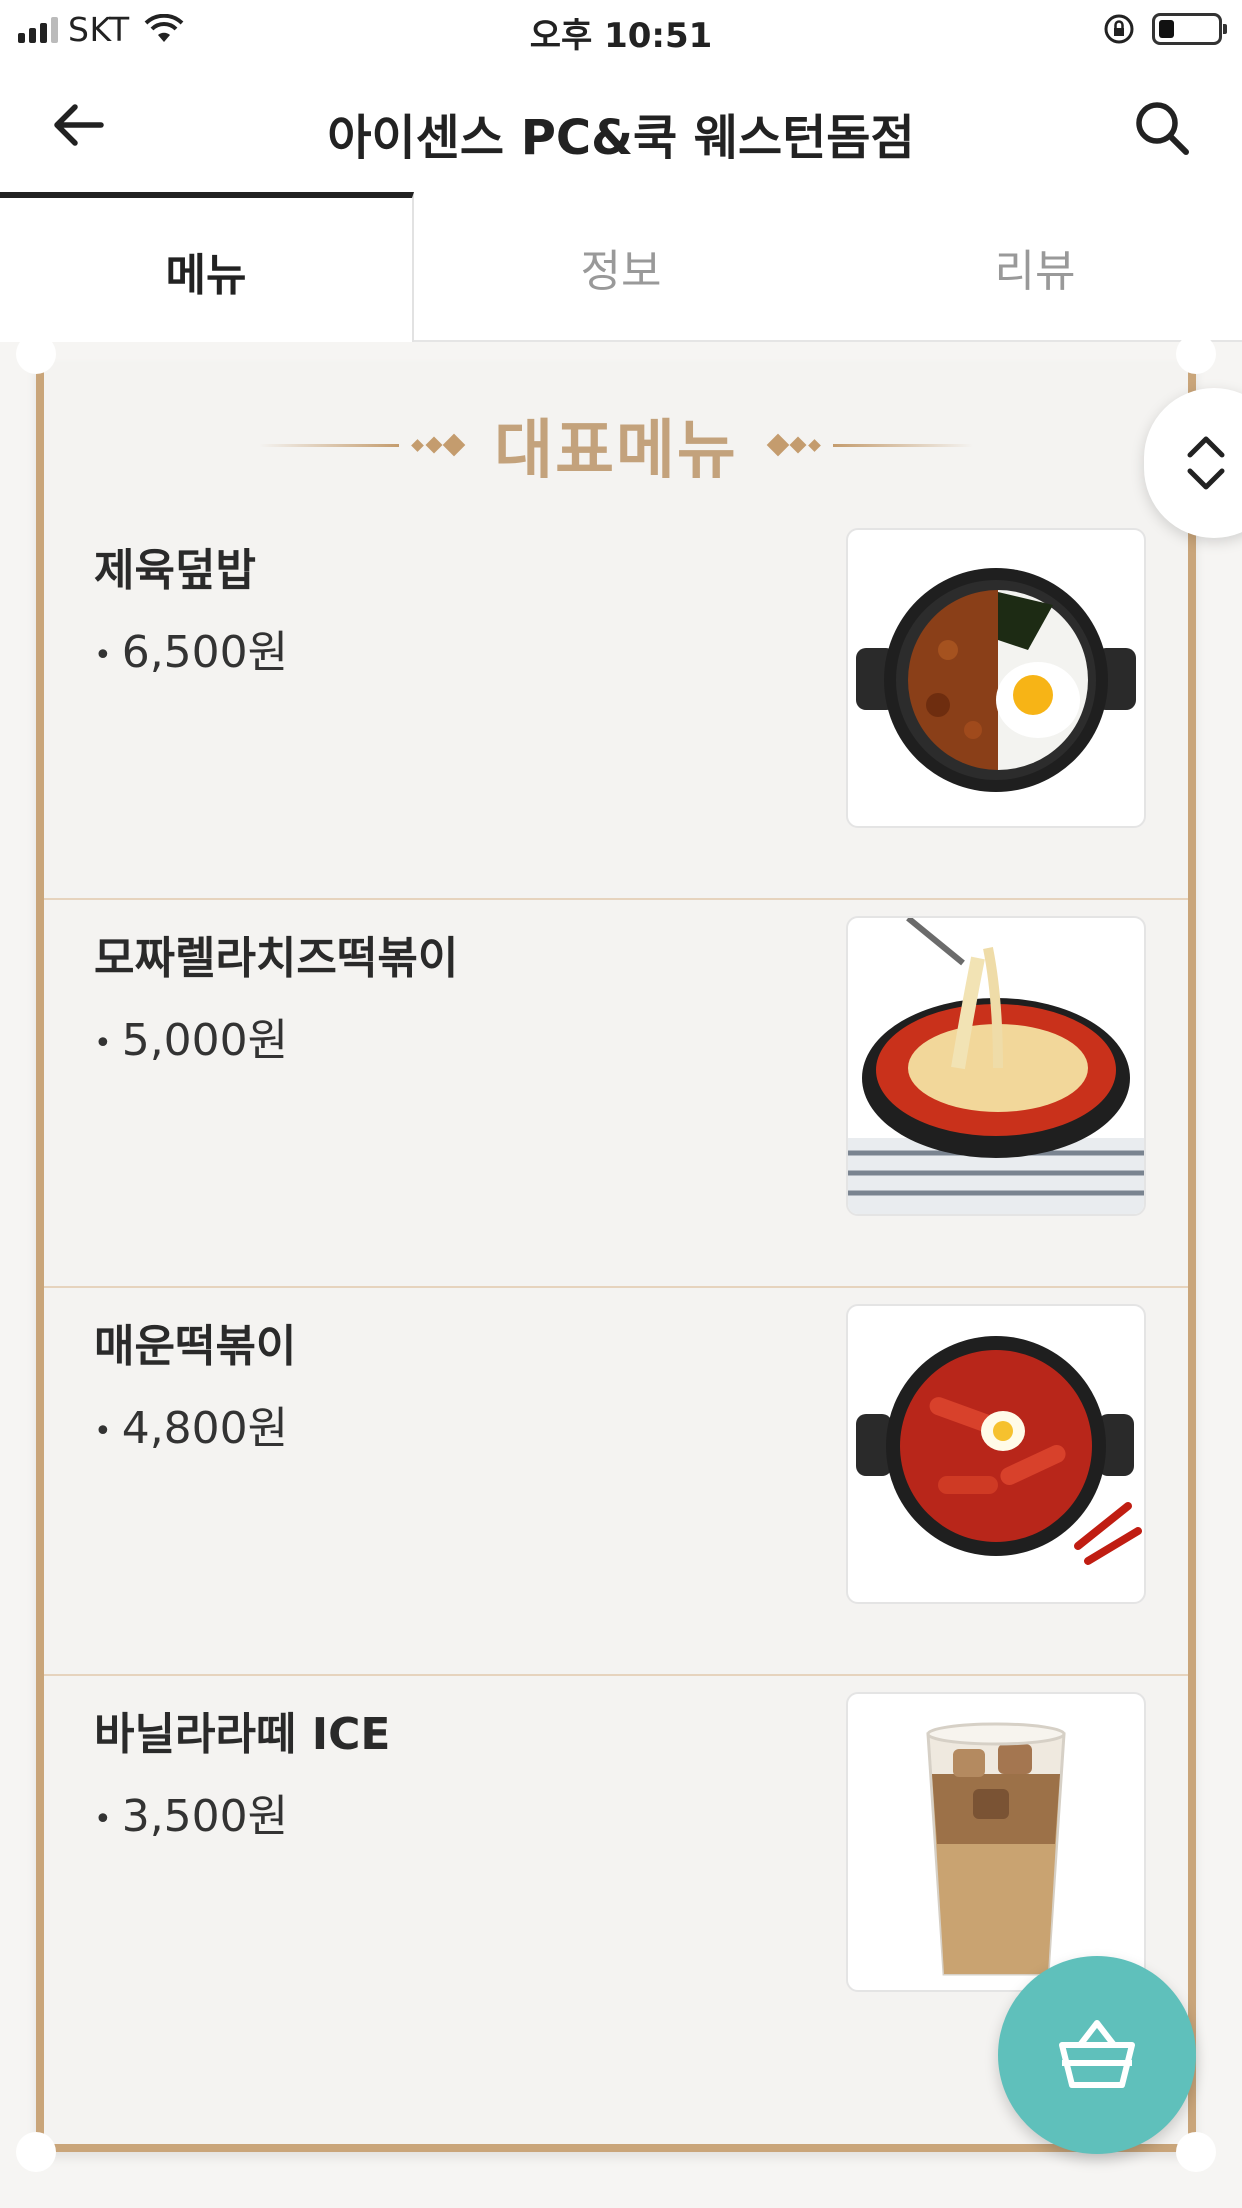 The width and height of the screenshot is (1242, 2208). I want to click on basket-icon, so click(1097, 2054).